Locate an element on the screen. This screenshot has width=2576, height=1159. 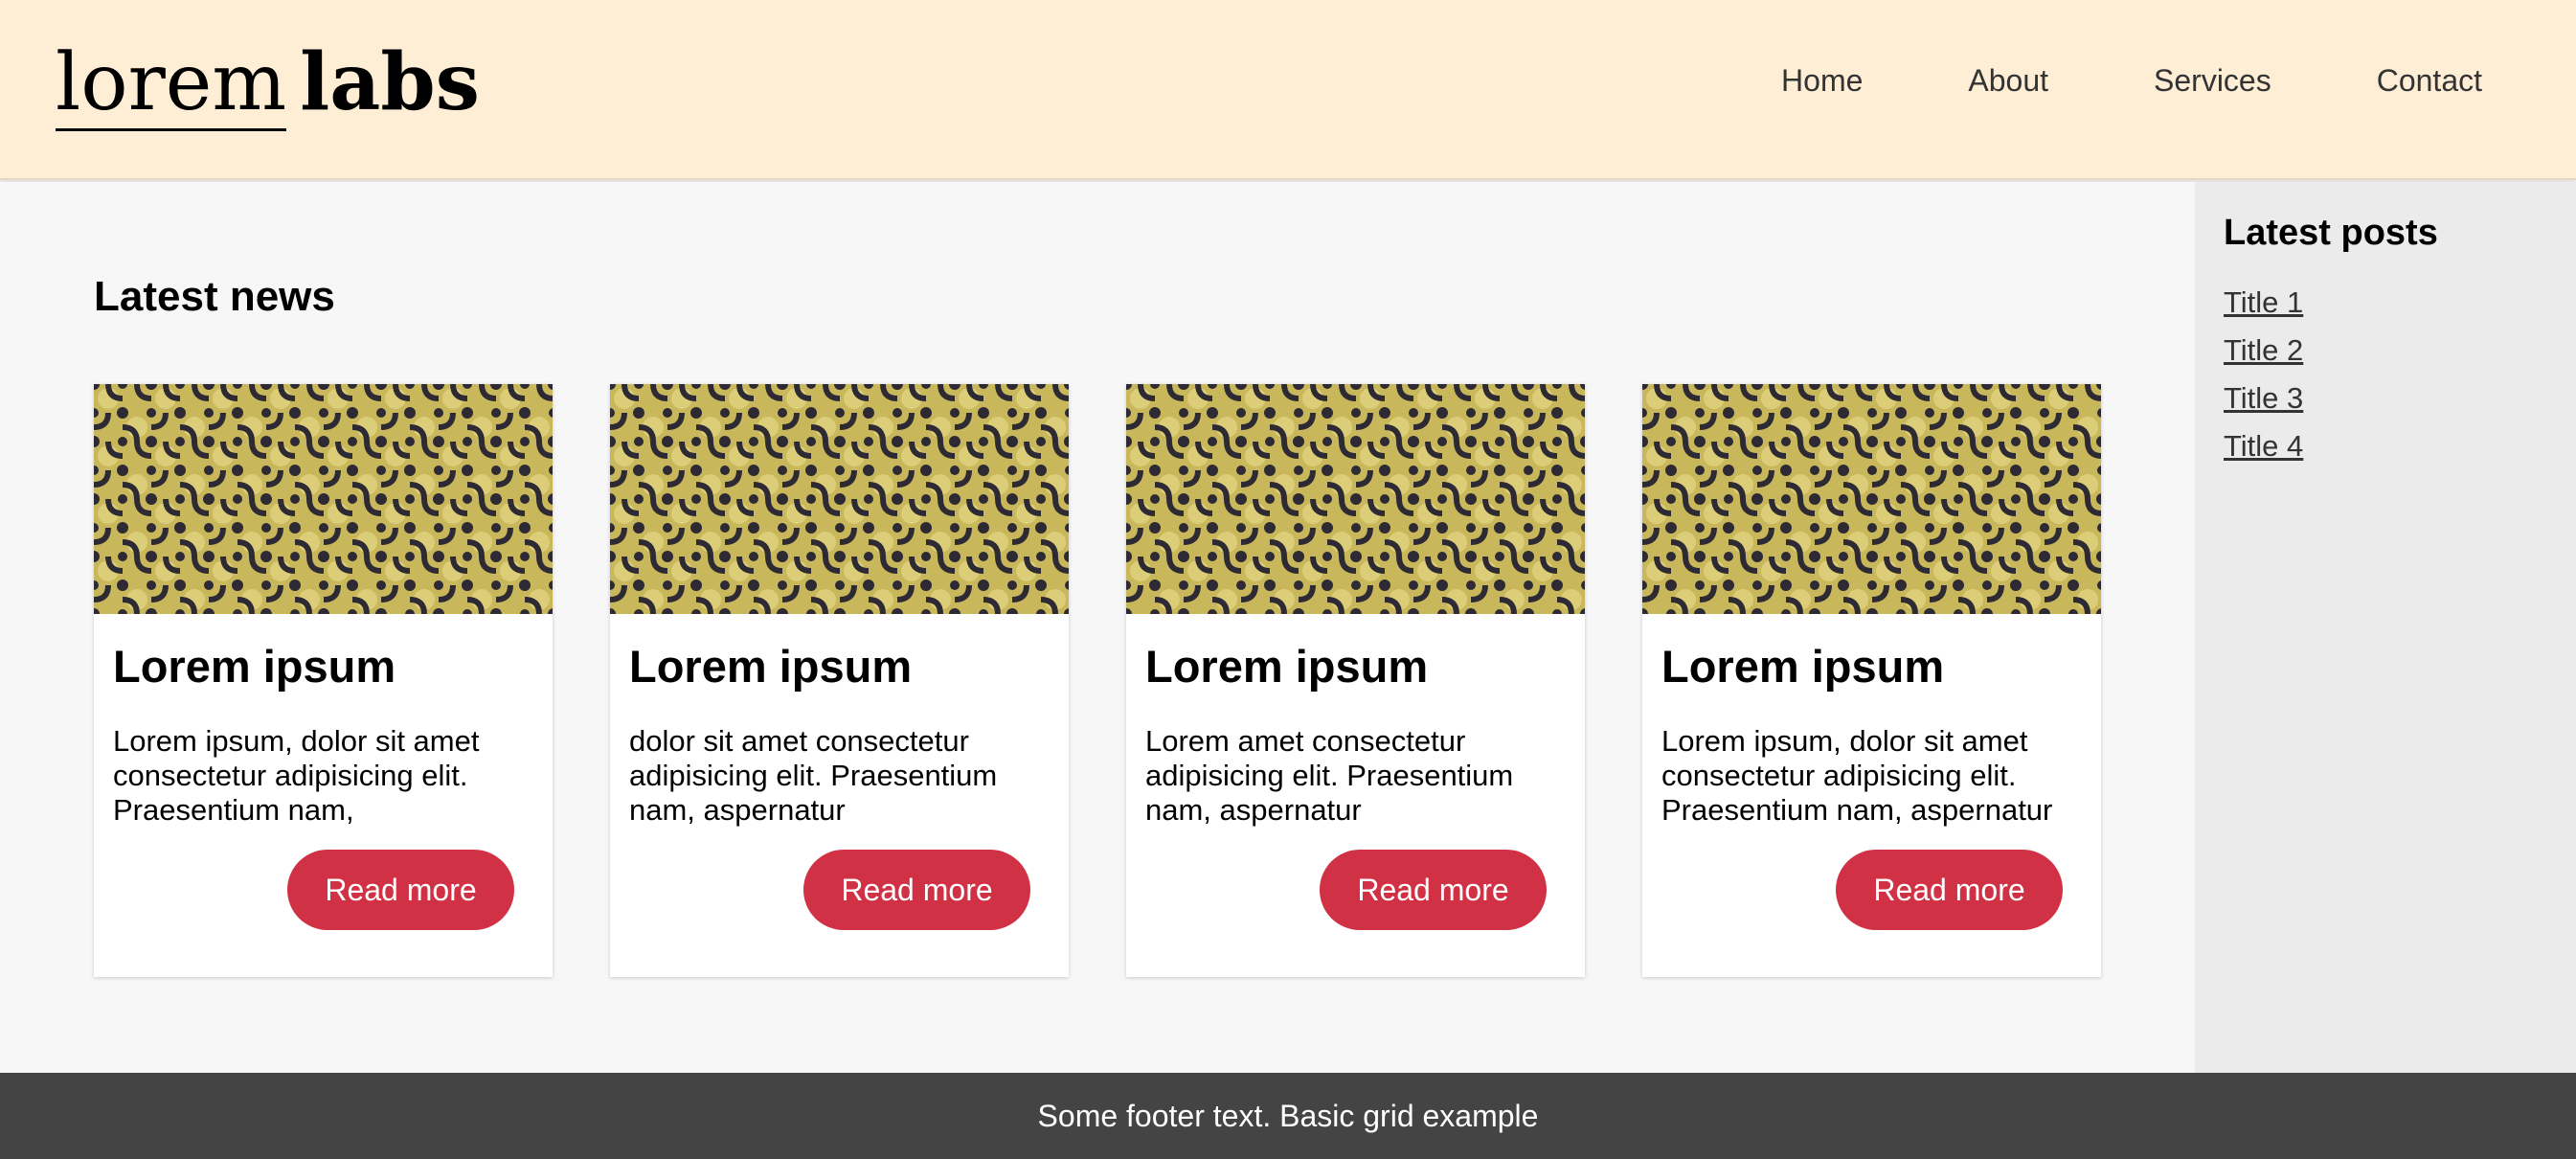
main-nav: Home About Services Contact is located at coordinates (2131, 81).